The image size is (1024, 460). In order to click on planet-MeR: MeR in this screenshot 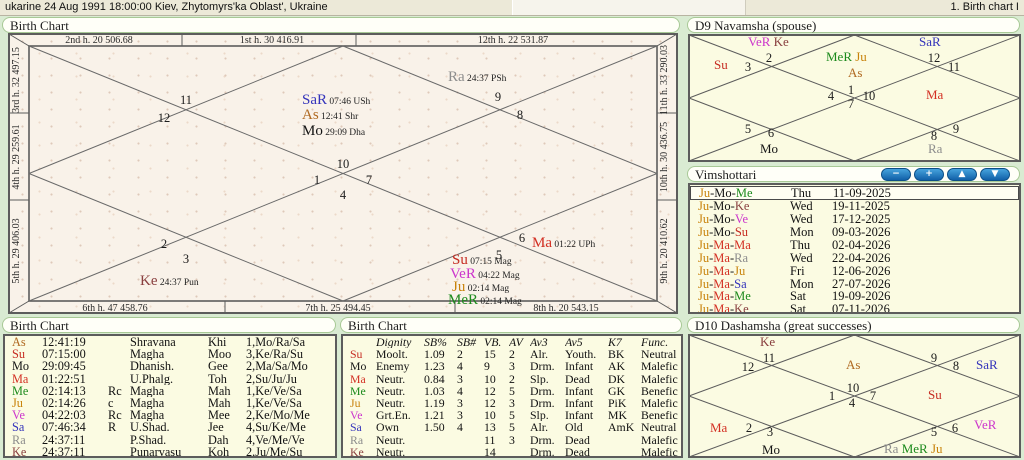, I will do `click(913, 448)`.